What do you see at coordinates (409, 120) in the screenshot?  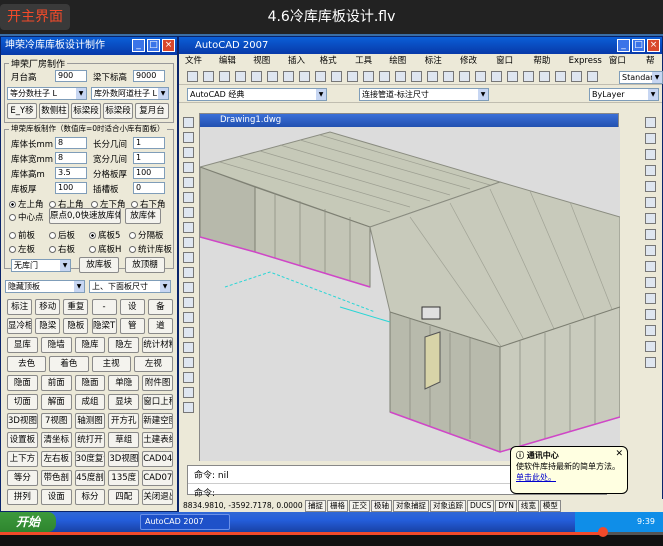 I see `drawing-tab: Drawing1.dwg` at bounding box center [409, 120].